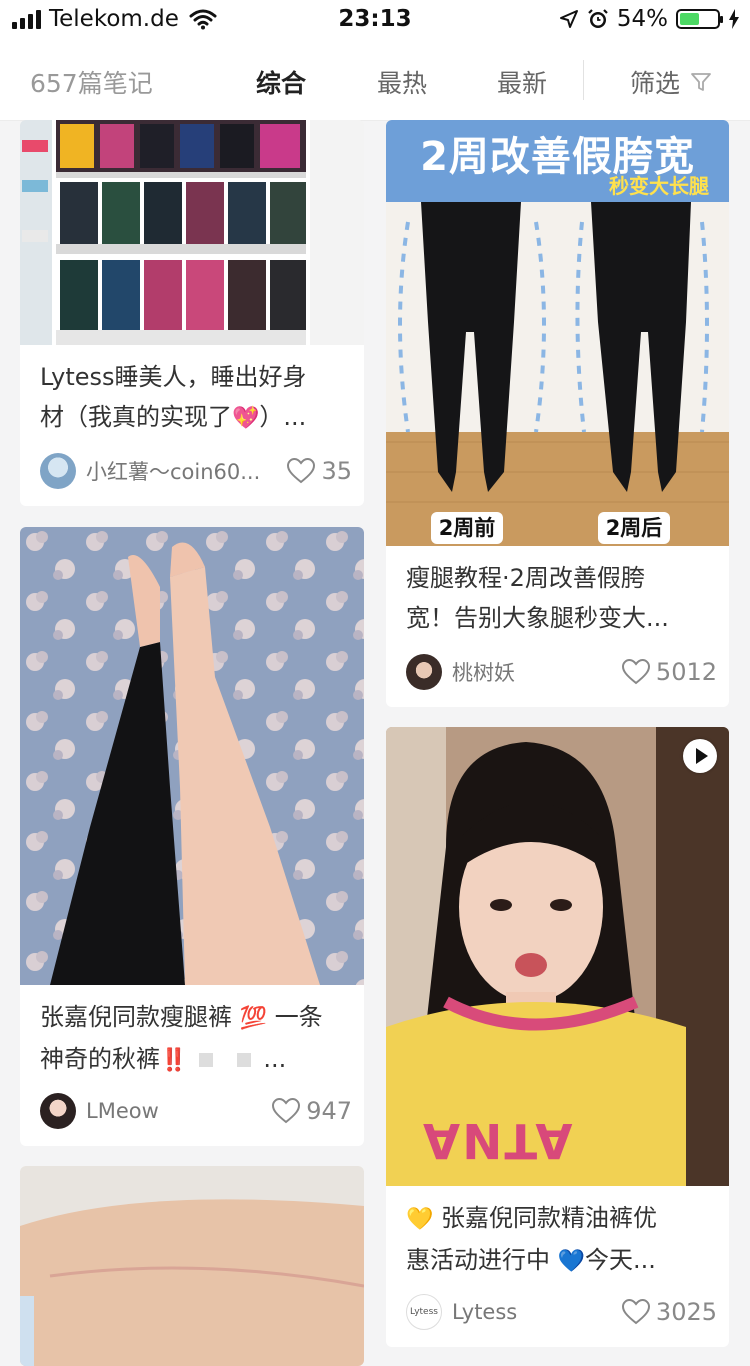  I want to click on author-name: LMeow, so click(179, 1111).